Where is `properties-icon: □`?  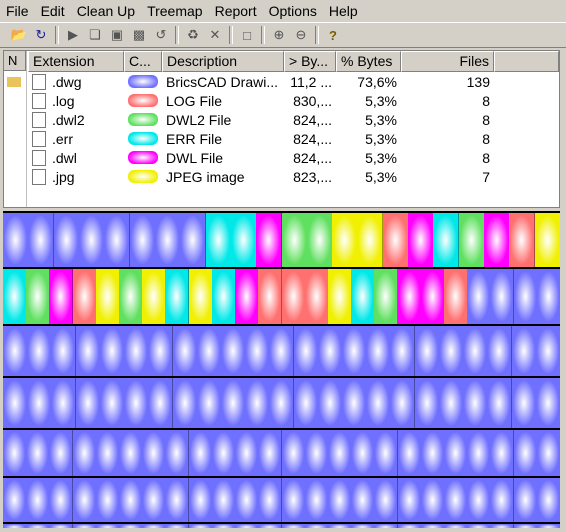
properties-icon: □ is located at coordinates (247, 35).